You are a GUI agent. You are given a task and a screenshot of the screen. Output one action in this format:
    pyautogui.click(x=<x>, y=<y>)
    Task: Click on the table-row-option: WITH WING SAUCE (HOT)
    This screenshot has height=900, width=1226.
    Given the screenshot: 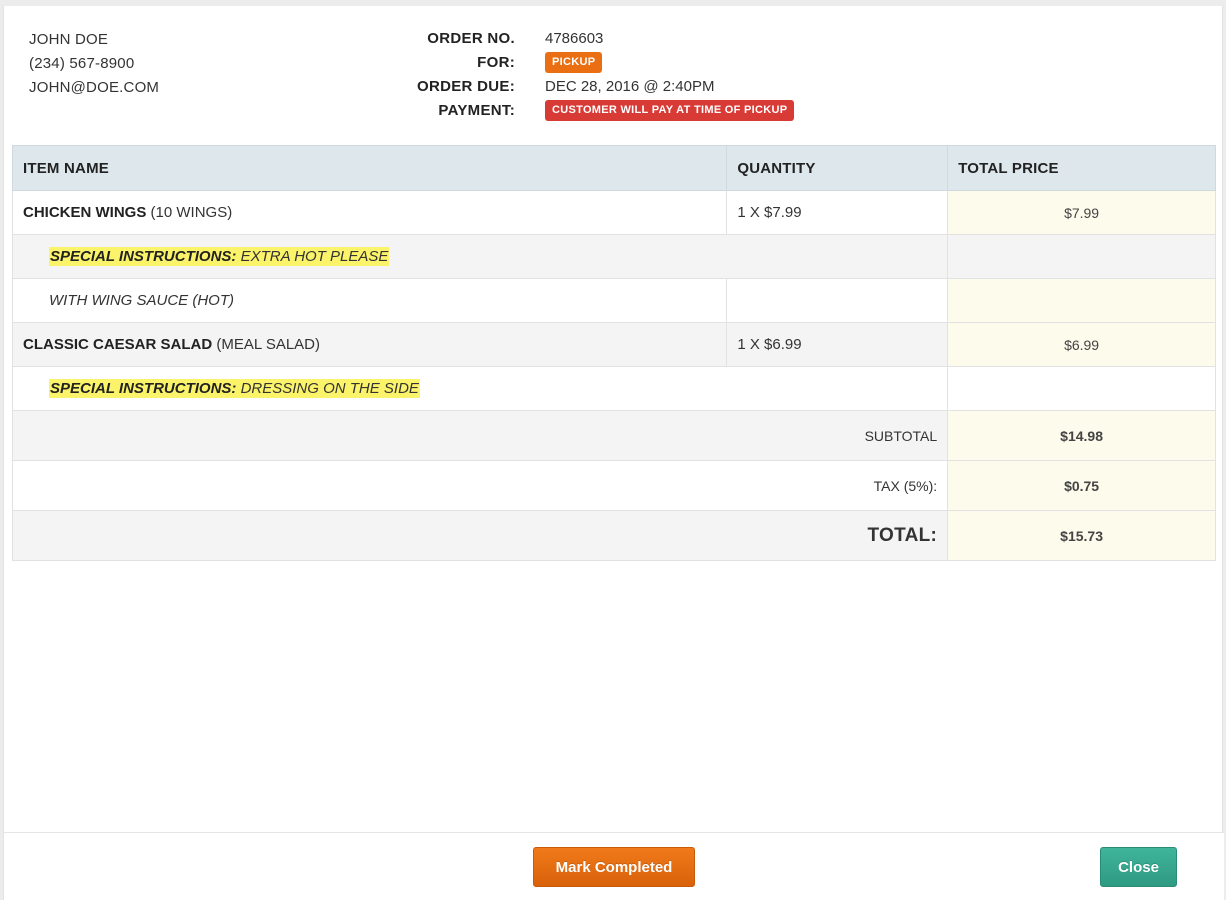 What is the action you would take?
    pyautogui.click(x=613, y=300)
    